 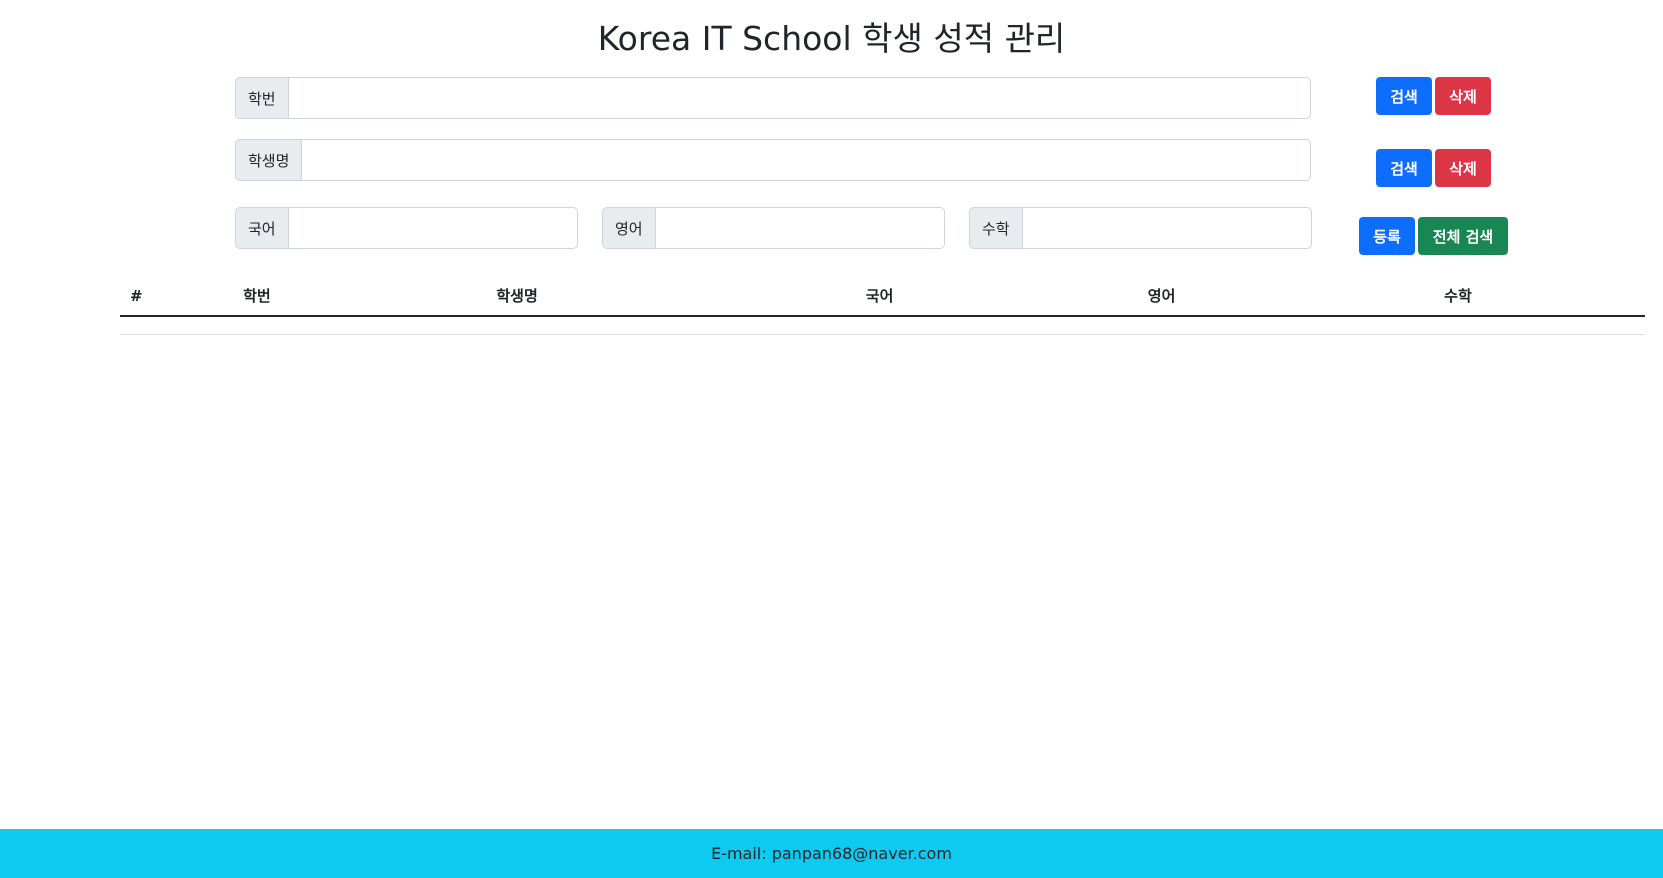 I want to click on footer-email: E-mail: panpan68@naver.com, so click(x=831, y=853).